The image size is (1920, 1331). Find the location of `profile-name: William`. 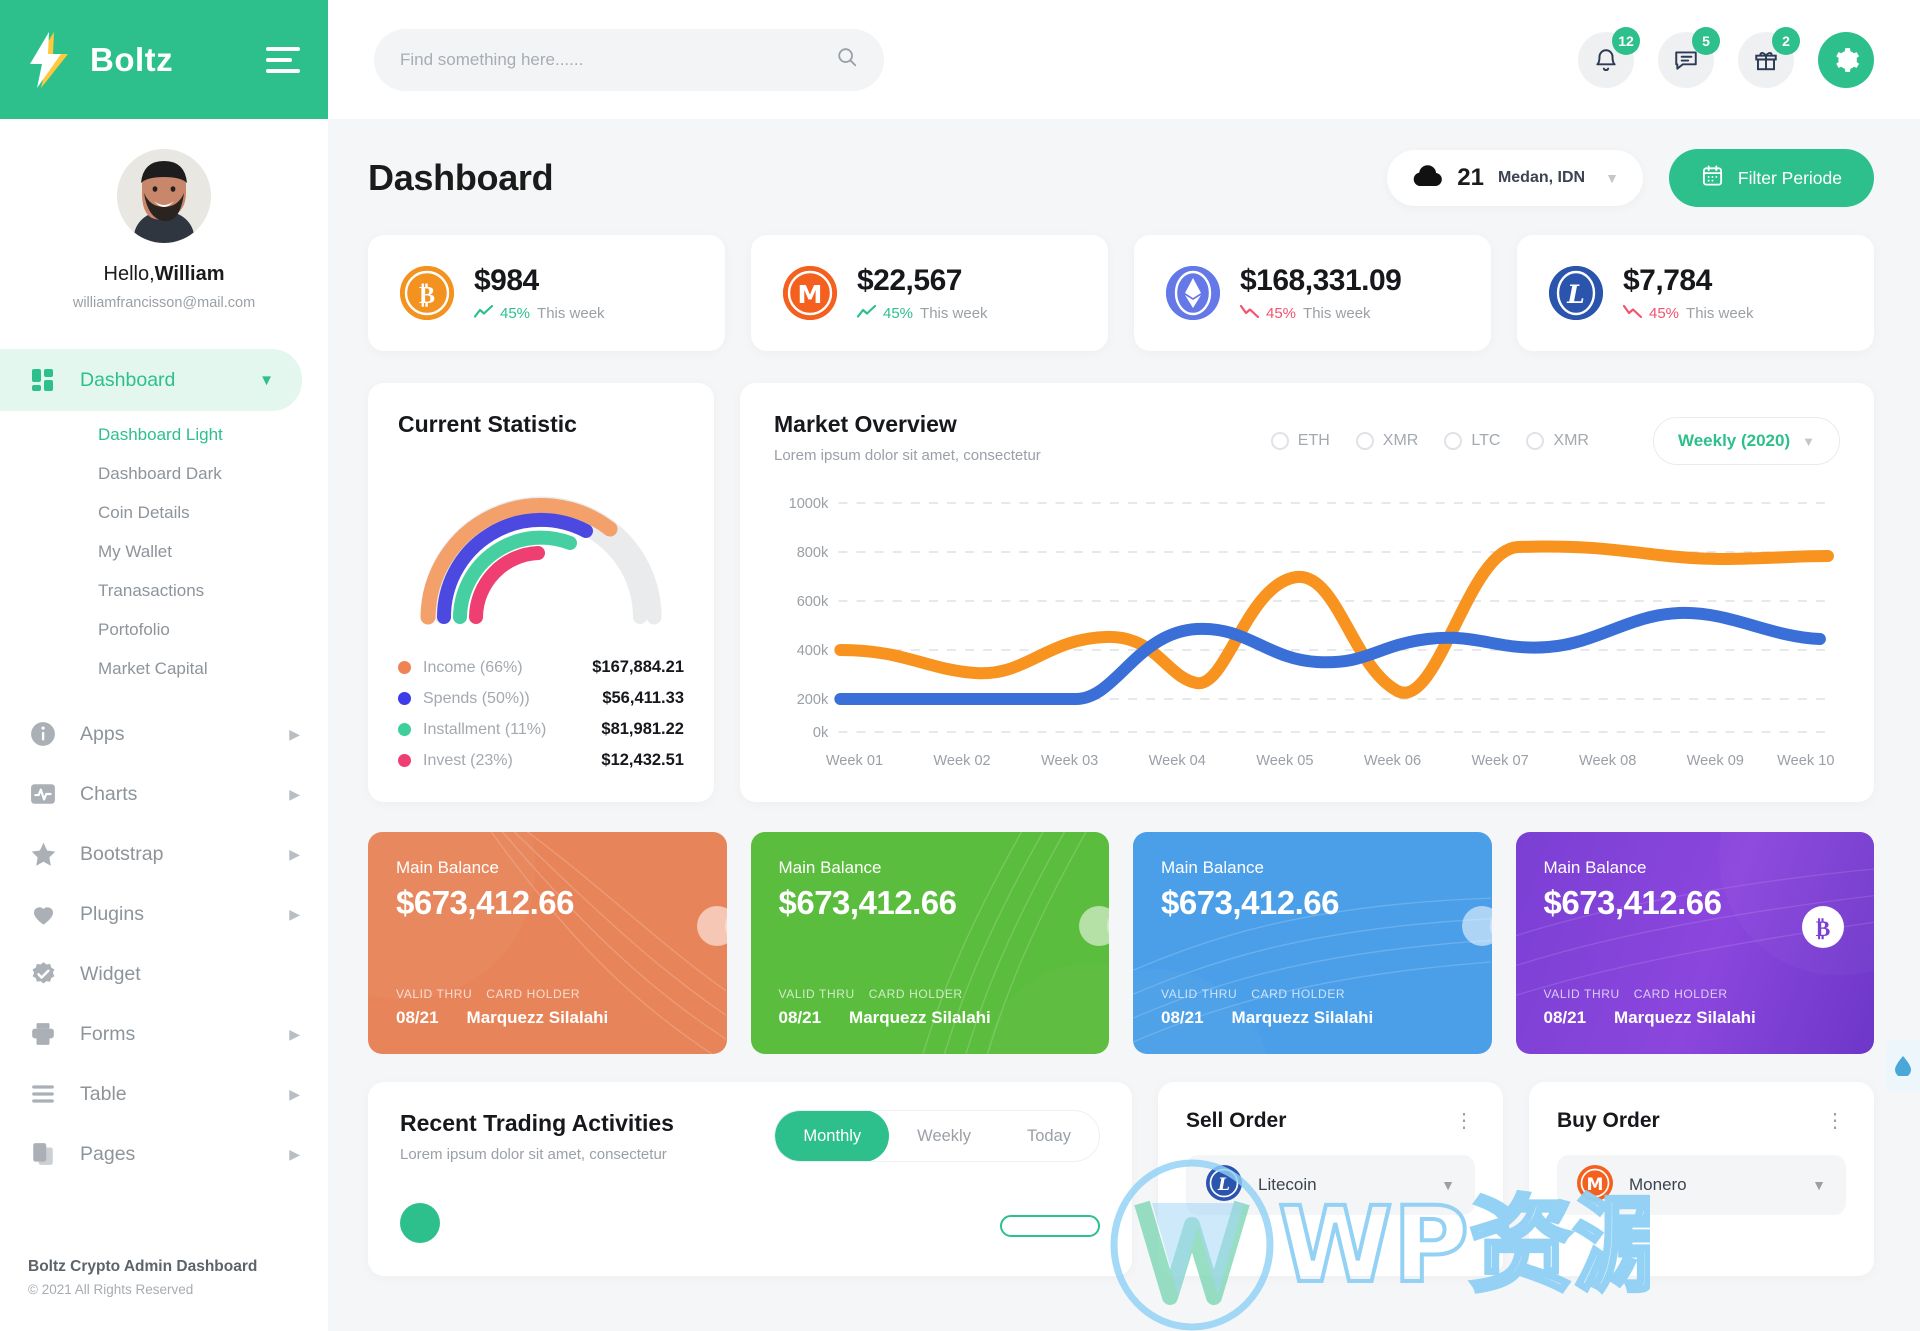

profile-name: William is located at coordinates (189, 274).